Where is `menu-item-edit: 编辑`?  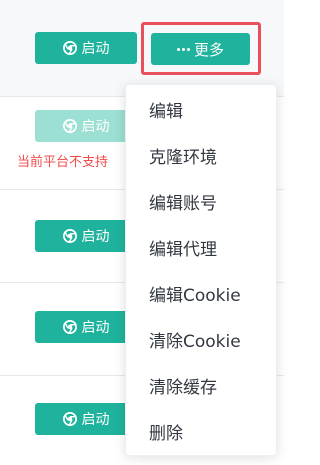 menu-item-edit: 编辑 is located at coordinates (201, 109).